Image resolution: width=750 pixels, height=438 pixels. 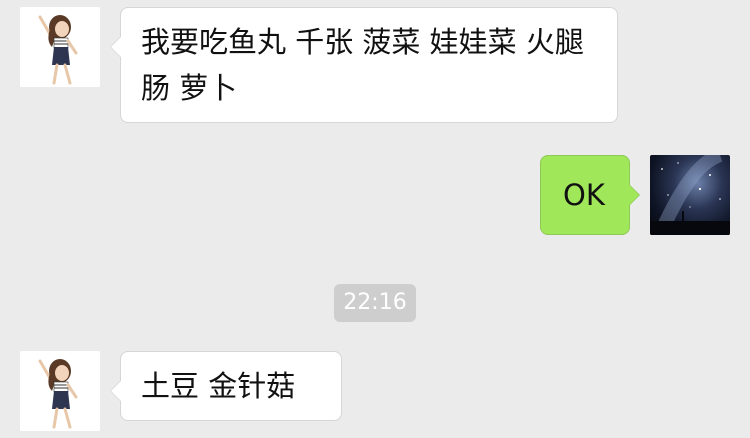 I want to click on starry-sky-avatar-icon, so click(x=690, y=195).